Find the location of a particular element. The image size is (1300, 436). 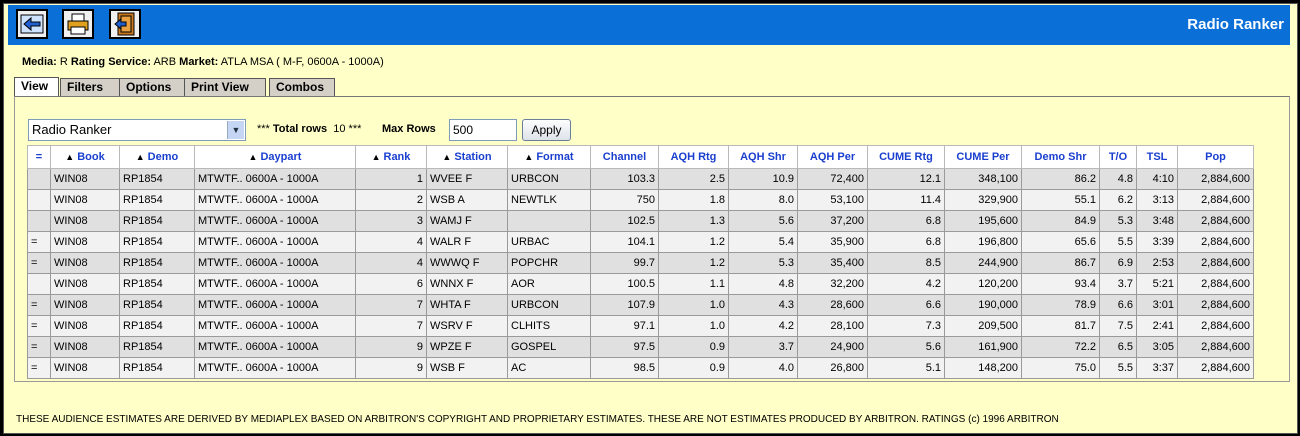

table-cell: WVEE F is located at coordinates (467, 179).